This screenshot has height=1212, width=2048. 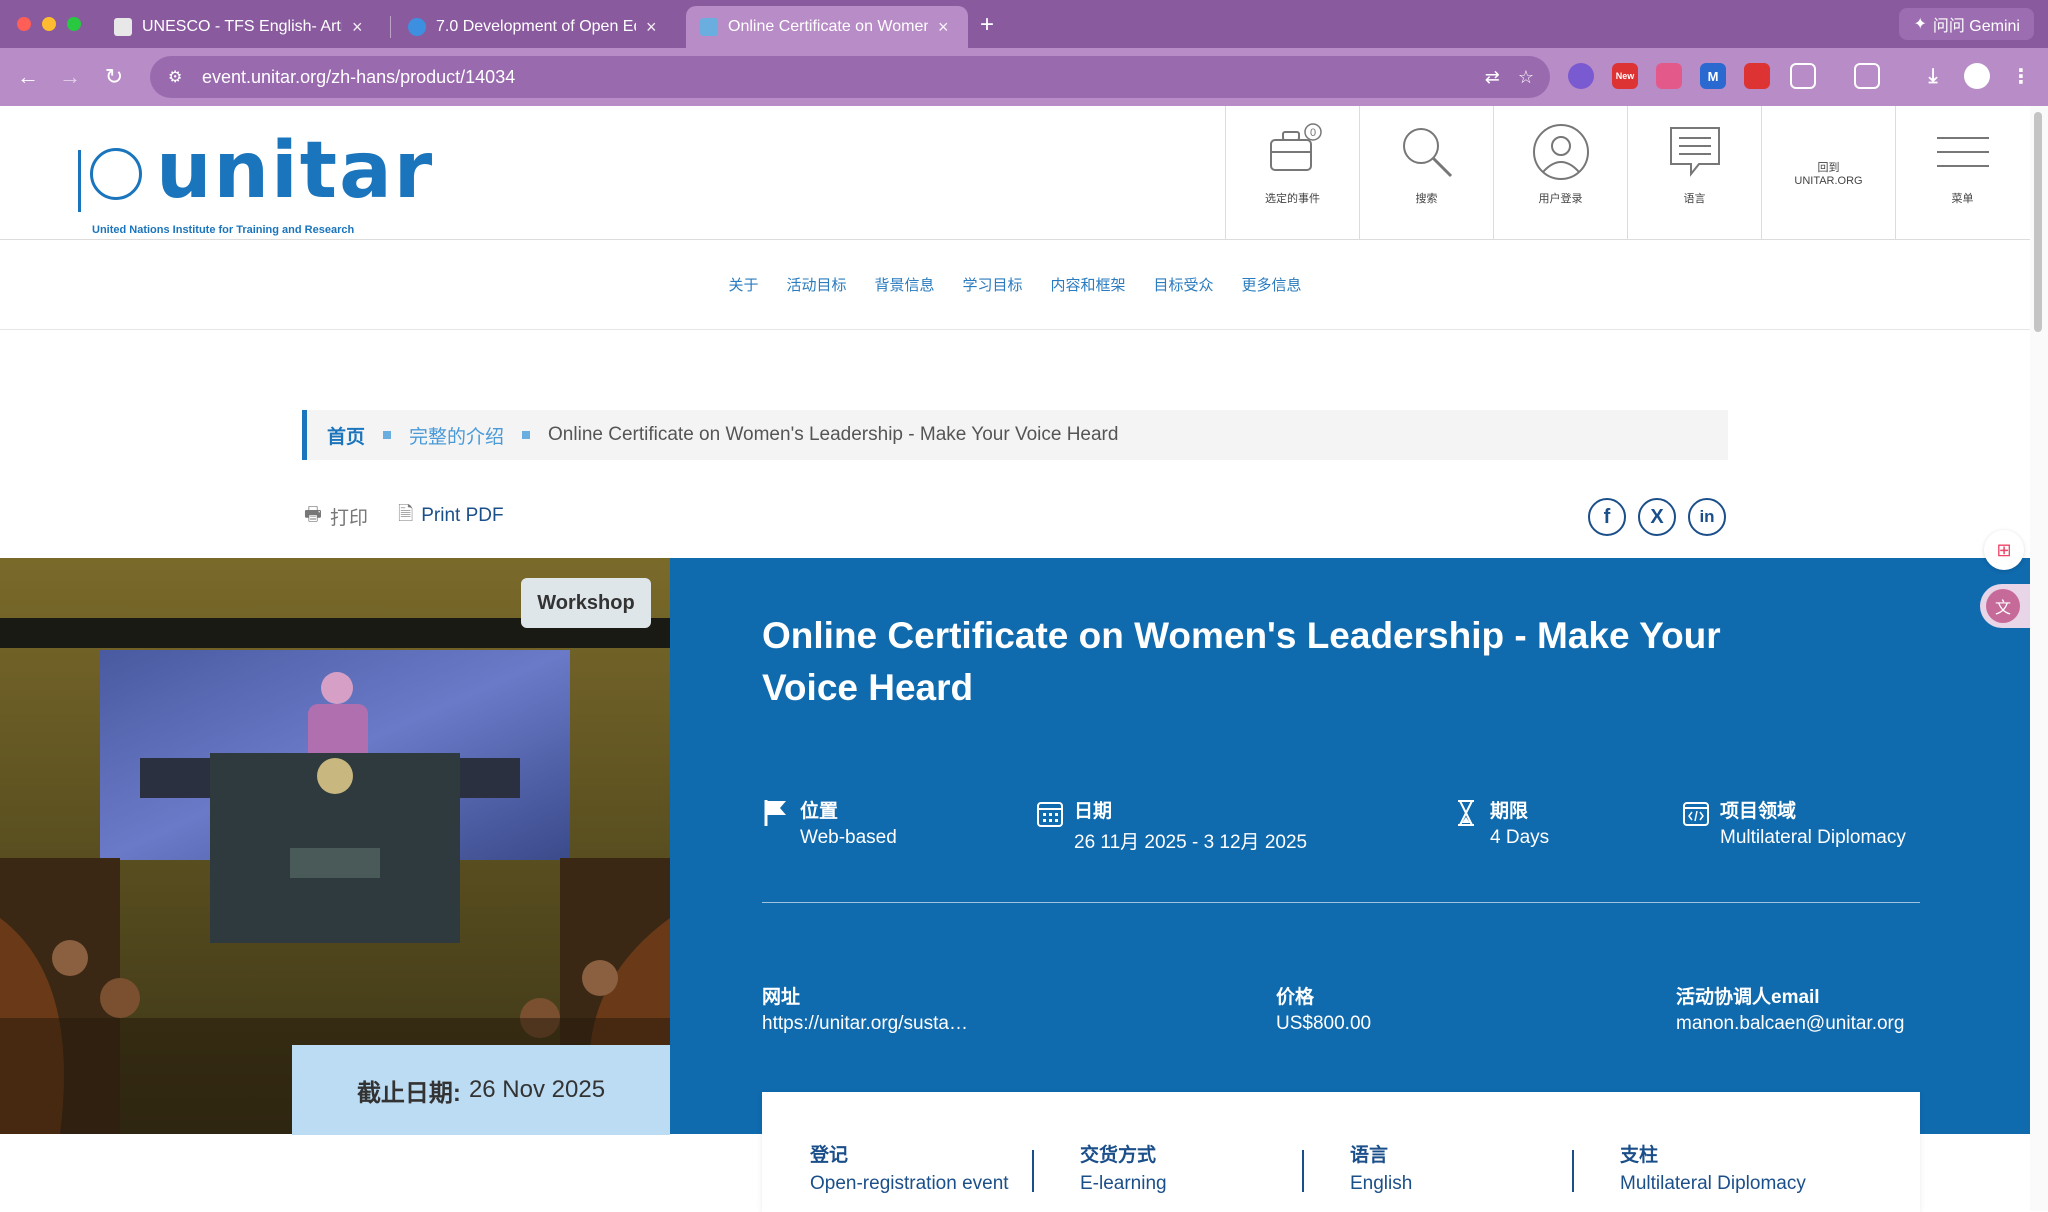 What do you see at coordinates (1509, 811) in the screenshot?
I see `meta-key: 期限` at bounding box center [1509, 811].